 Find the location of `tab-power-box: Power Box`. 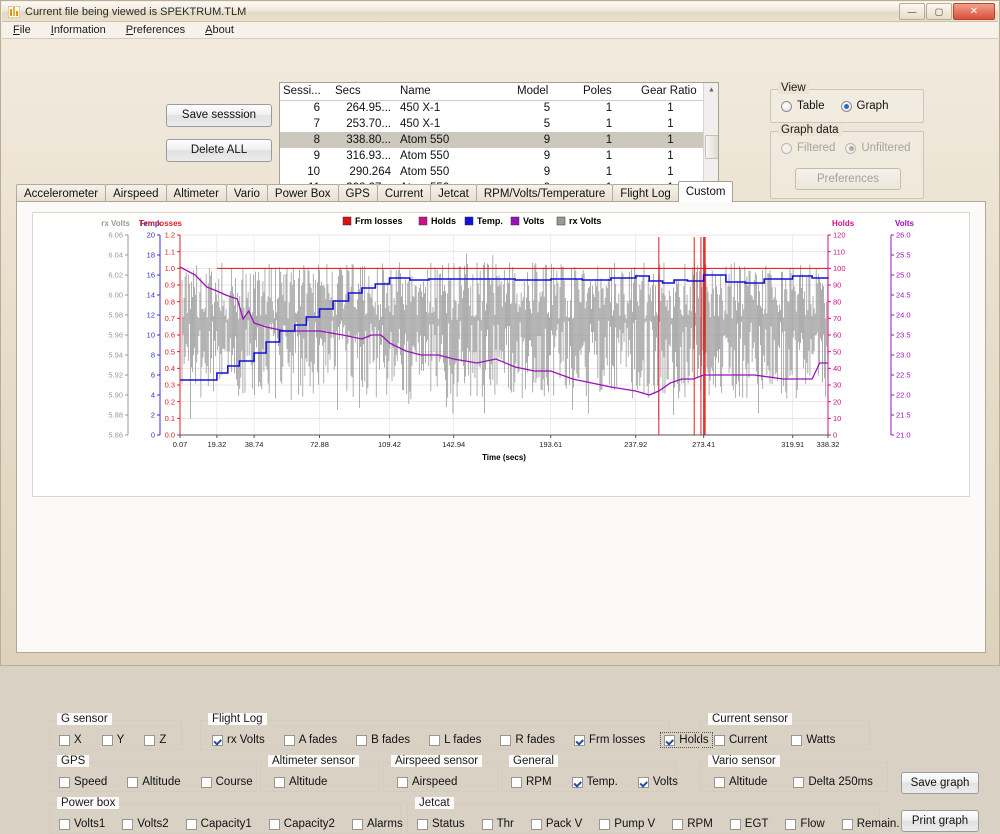

tab-power-box: Power Box is located at coordinates (302, 193).